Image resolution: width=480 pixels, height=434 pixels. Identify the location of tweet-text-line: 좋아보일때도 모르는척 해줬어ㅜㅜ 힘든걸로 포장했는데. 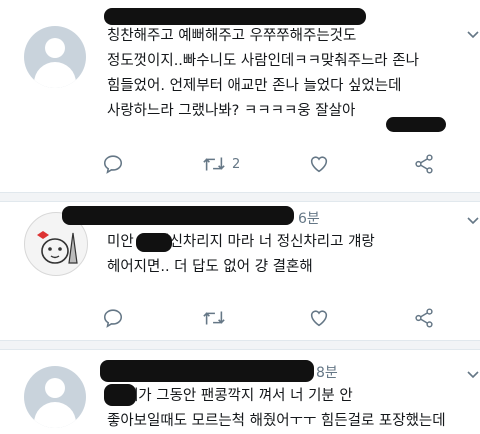
(276, 421).